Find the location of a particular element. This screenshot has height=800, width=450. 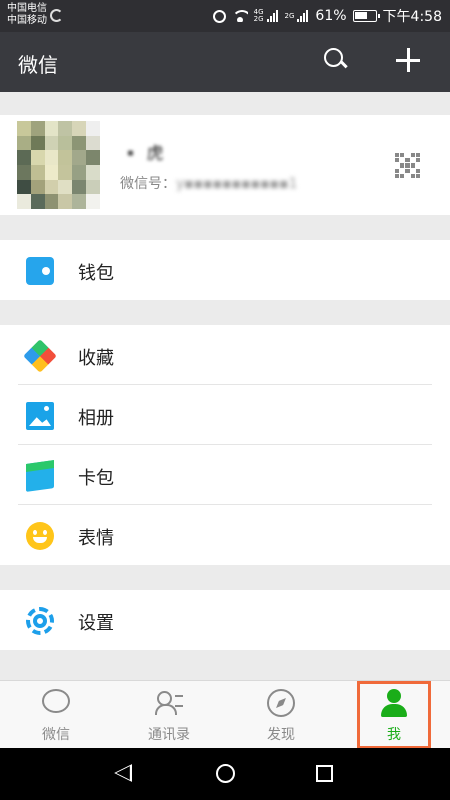

tab-label: 通讯录 is located at coordinates (169, 735).